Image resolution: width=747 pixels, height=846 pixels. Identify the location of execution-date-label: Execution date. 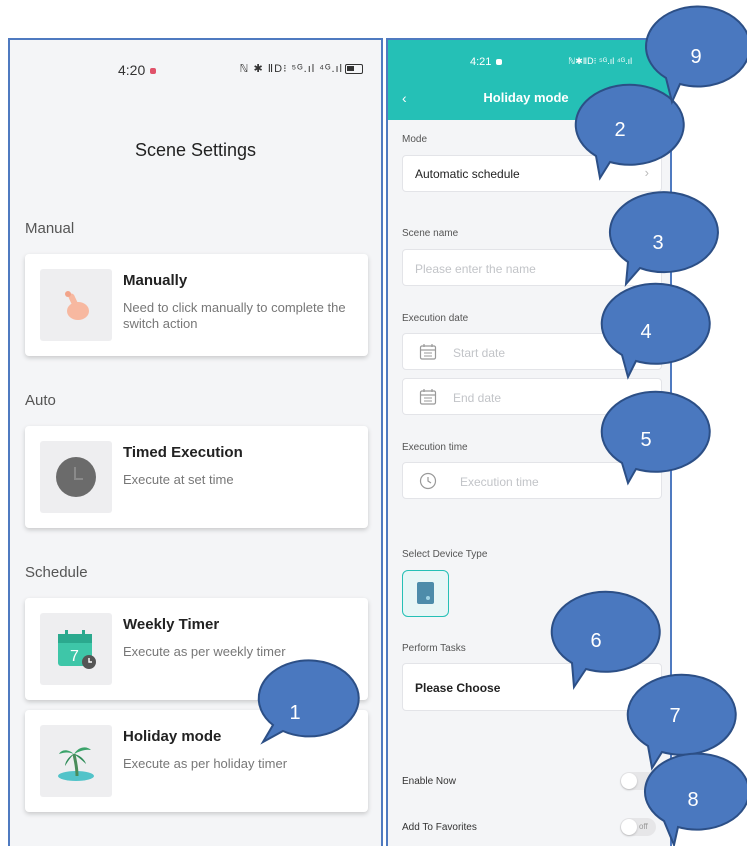
(435, 318).